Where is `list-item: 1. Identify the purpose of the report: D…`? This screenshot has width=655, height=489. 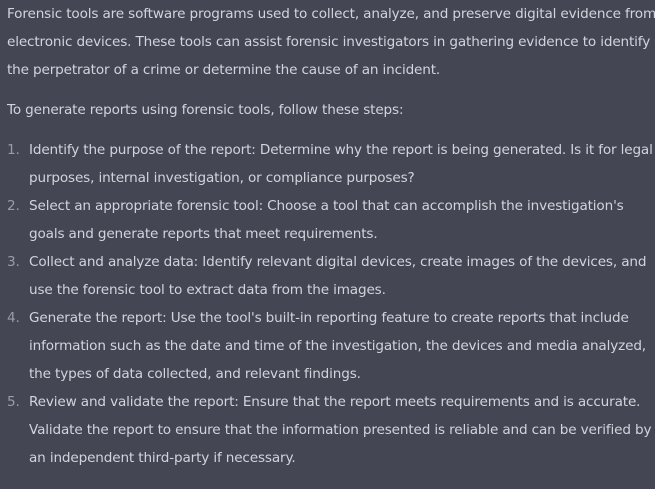 list-item: 1. Identify the purpose of the report: D… is located at coordinates (331, 164).